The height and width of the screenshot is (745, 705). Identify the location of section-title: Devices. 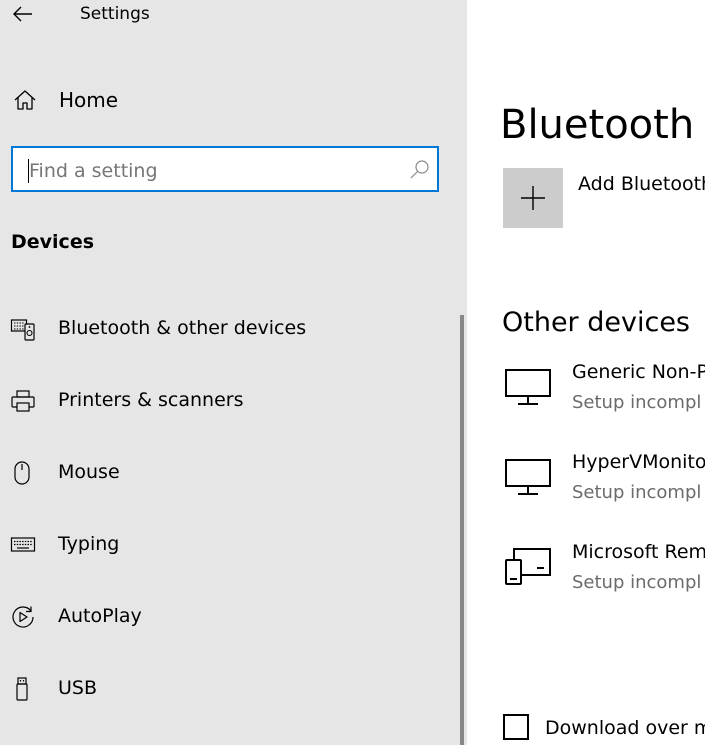
(53, 242).